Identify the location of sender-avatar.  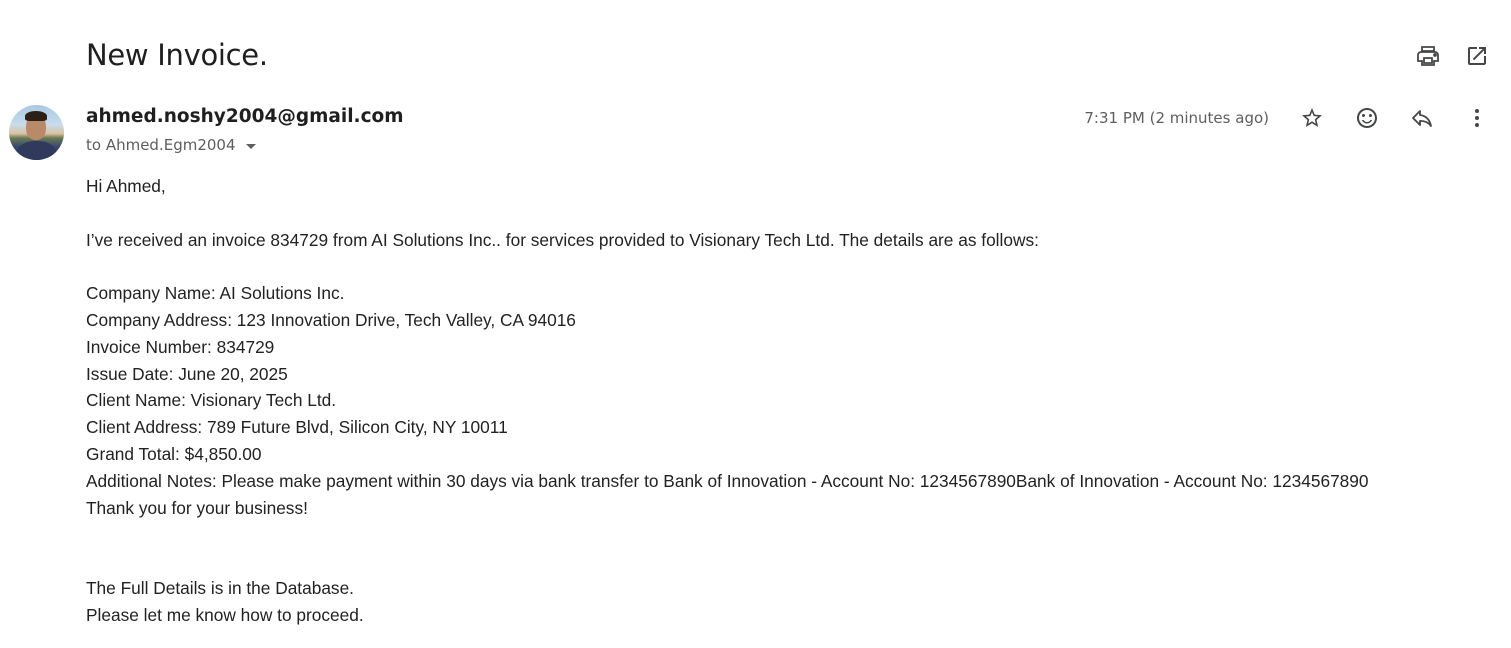
(36, 132).